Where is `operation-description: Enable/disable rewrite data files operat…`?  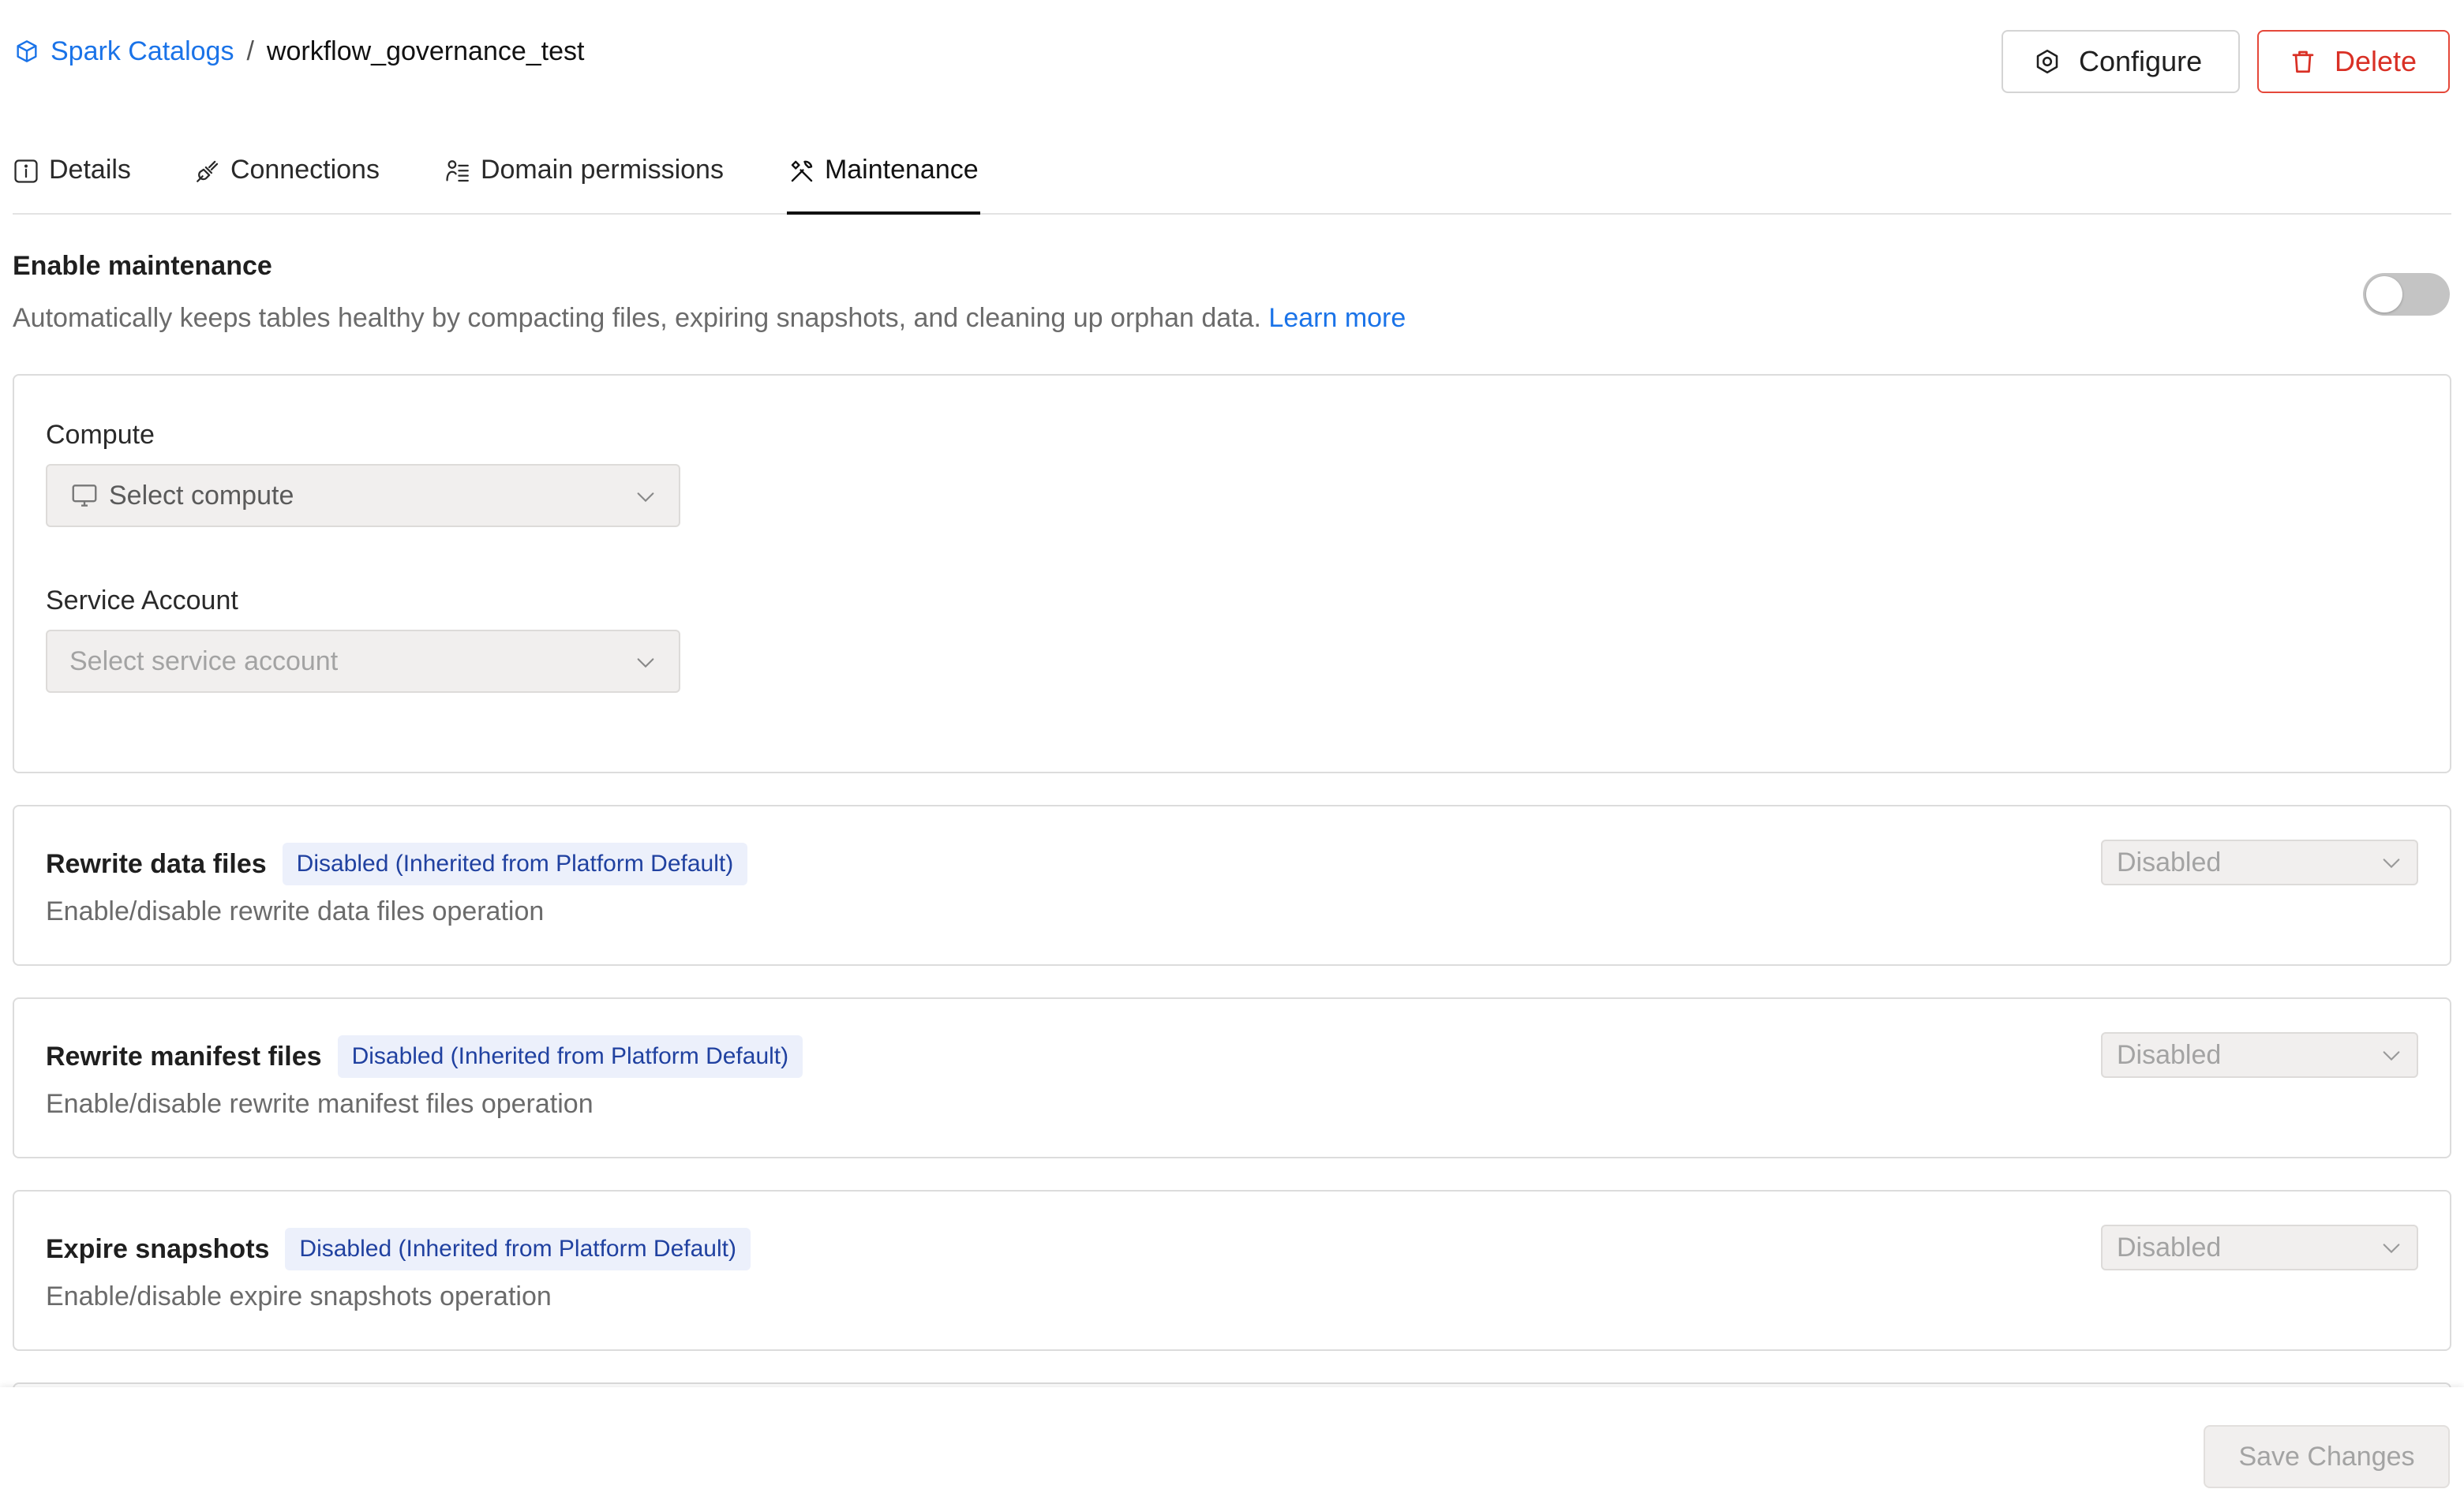
operation-description: Enable/disable rewrite data files operat… is located at coordinates (295, 911).